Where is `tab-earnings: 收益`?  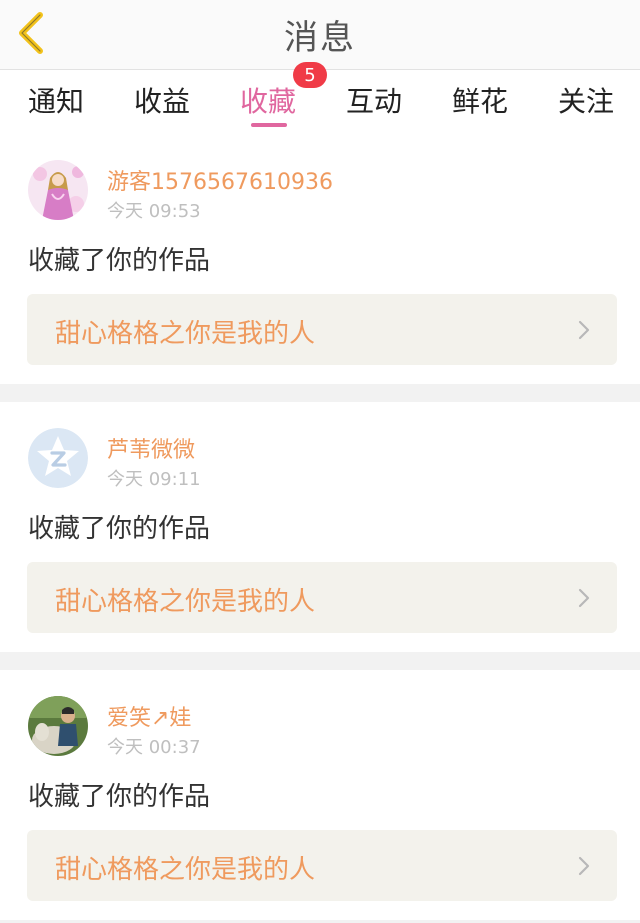
tab-earnings: 收益 is located at coordinates (162, 100).